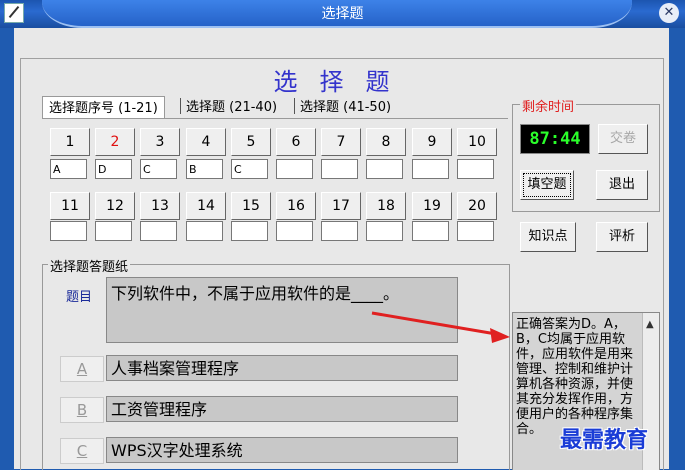  Describe the element at coordinates (604, 440) in the screenshot. I see `watermark-logo: 最需教育` at that location.